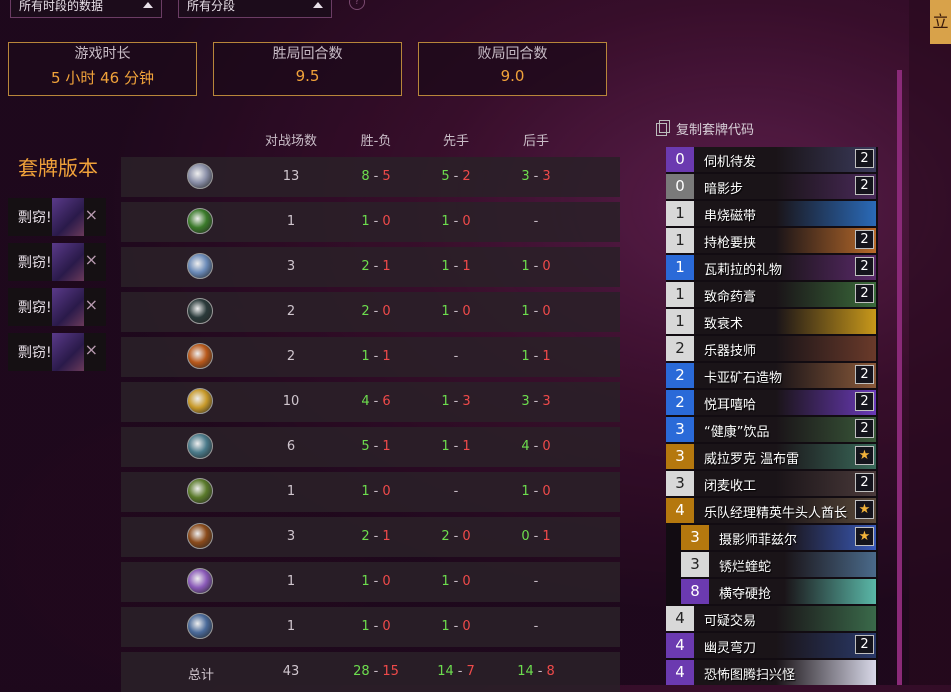  What do you see at coordinates (778, 537) in the screenshot?
I see `deck-card: 3 摄影师菲兹尔 ★` at bounding box center [778, 537].